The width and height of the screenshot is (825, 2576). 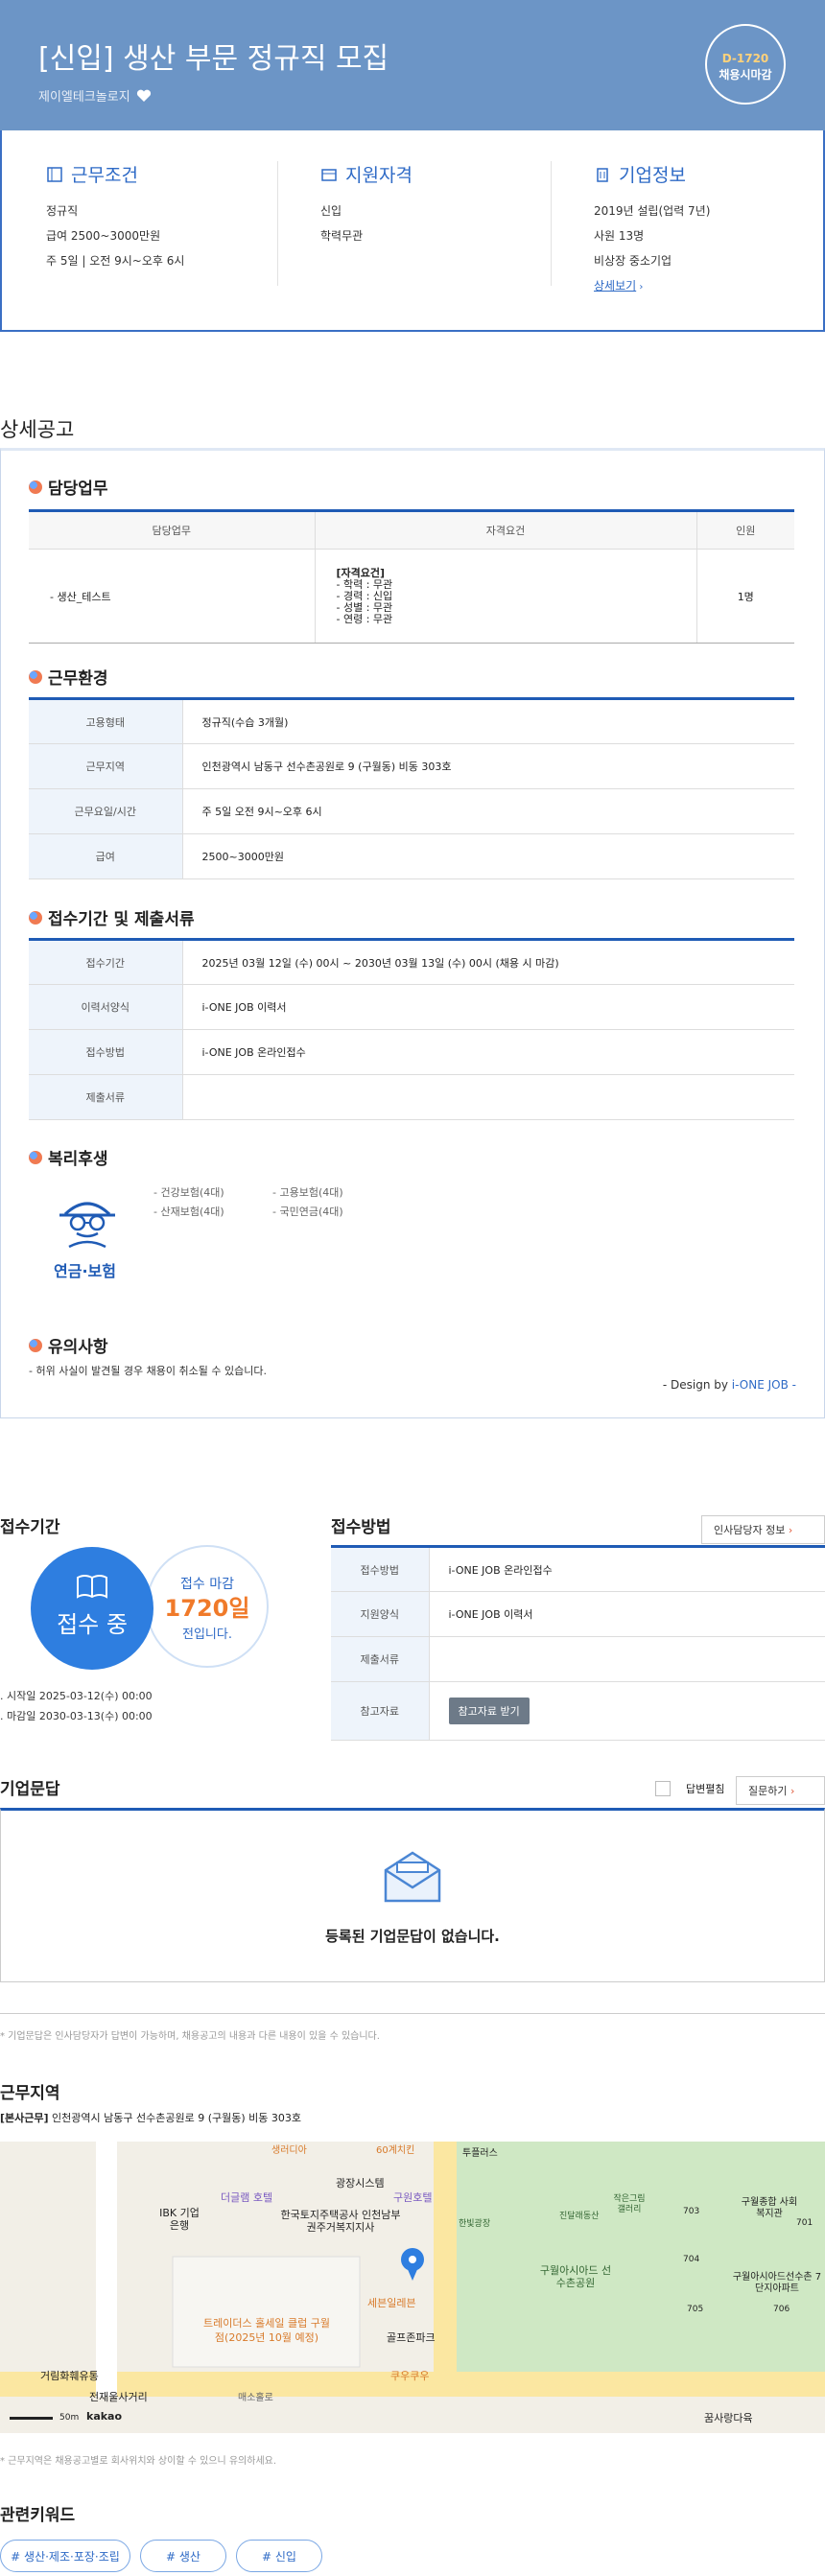 I want to click on apply-form: i-ONE JOB 이력서, so click(x=488, y=1007).